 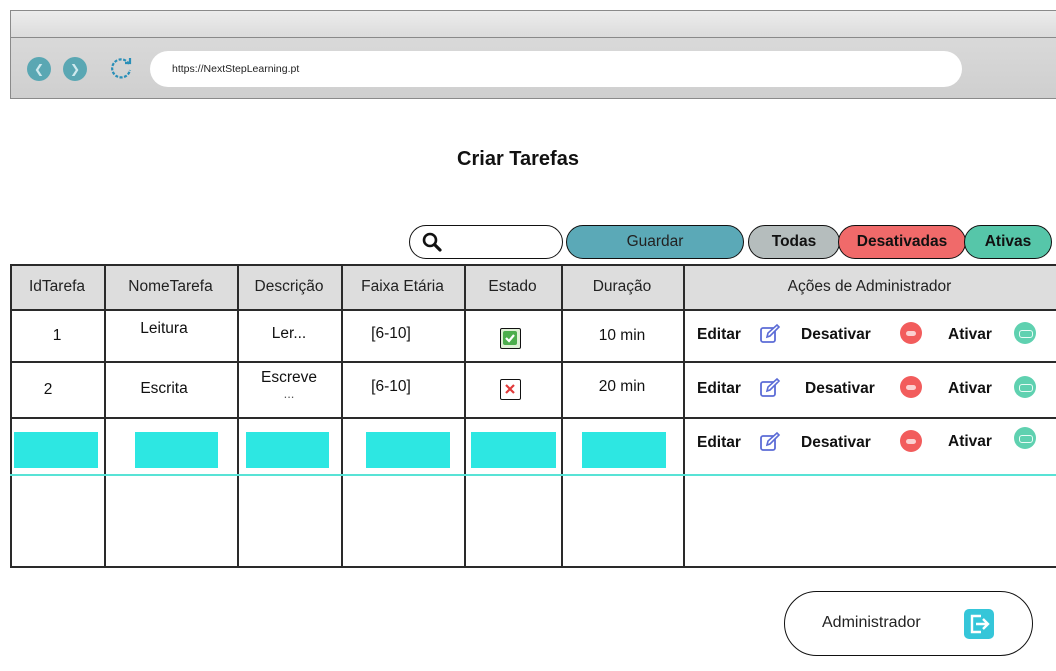 I want to click on administrator-label: Administrador, so click(x=871, y=622).